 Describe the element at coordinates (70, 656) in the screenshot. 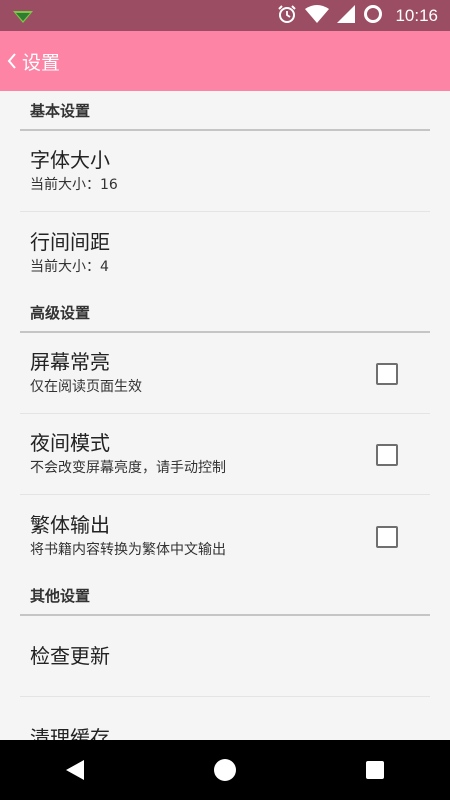

I see `setting-title: 检查更新` at that location.